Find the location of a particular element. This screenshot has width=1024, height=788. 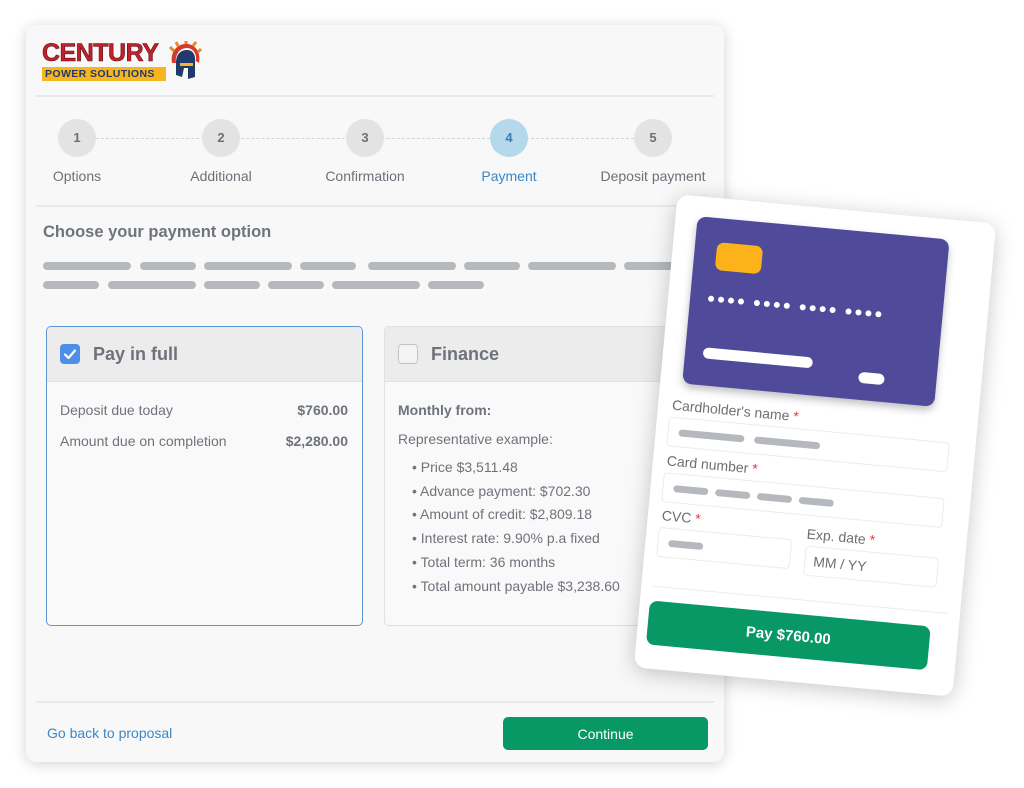

cvc-input is located at coordinates (724, 548).